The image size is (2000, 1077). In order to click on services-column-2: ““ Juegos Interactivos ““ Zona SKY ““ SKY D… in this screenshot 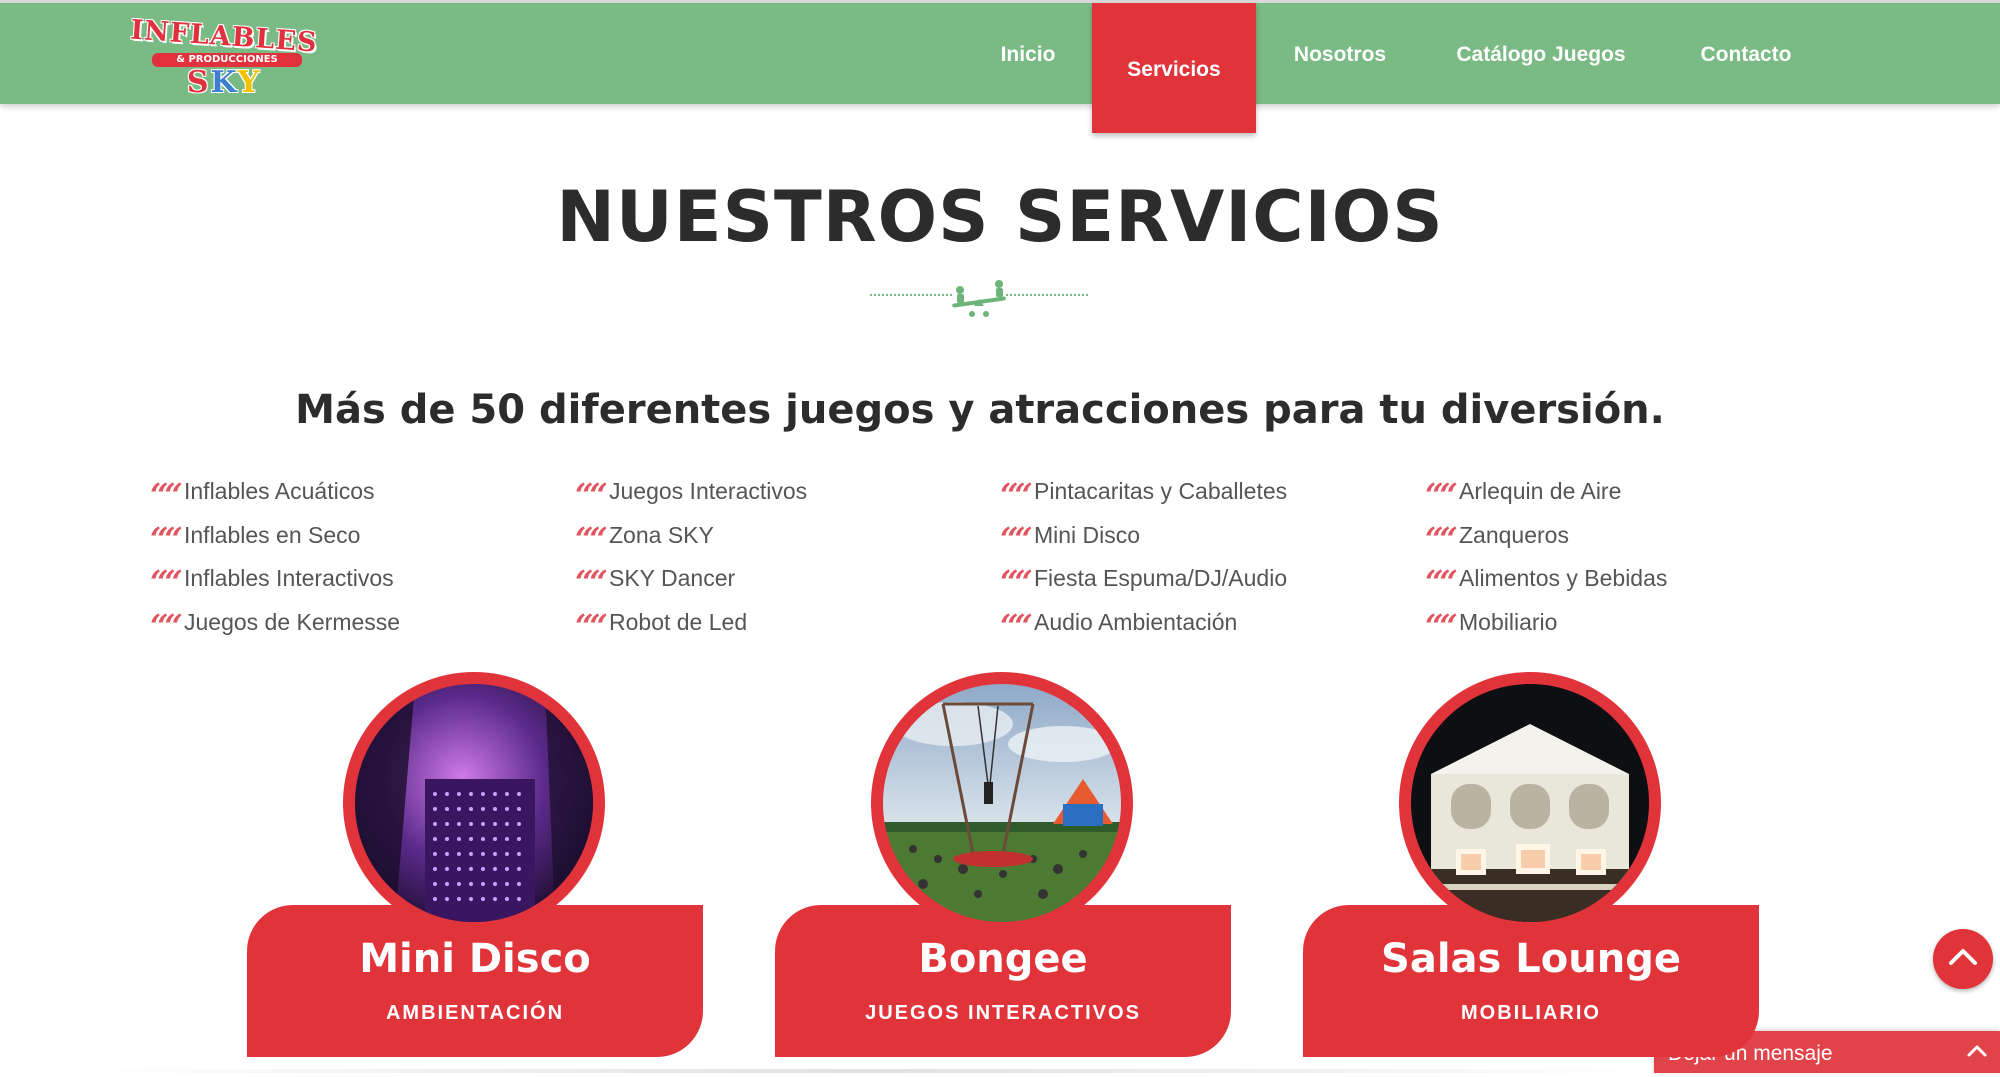, I will do `click(785, 559)`.